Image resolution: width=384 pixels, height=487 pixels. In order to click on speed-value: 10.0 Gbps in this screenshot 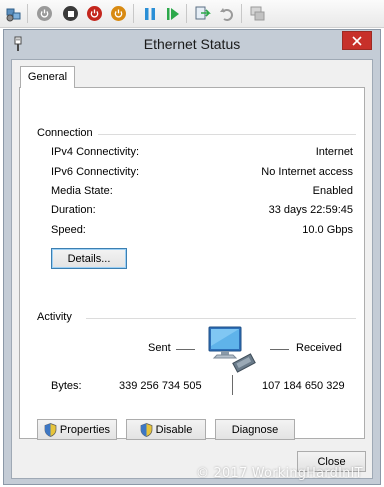, I will do `click(327, 230)`.